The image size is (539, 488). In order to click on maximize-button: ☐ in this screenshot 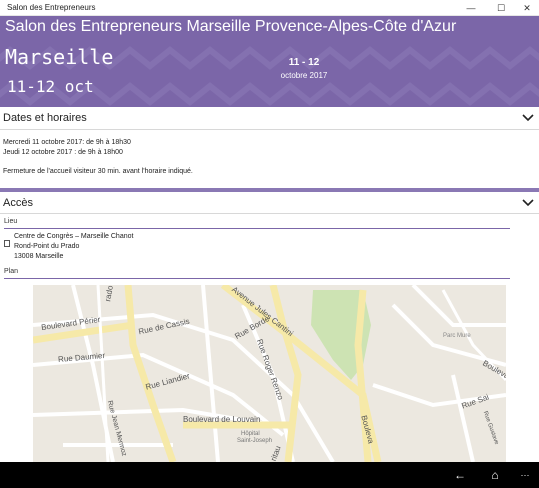, I will do `click(501, 8)`.